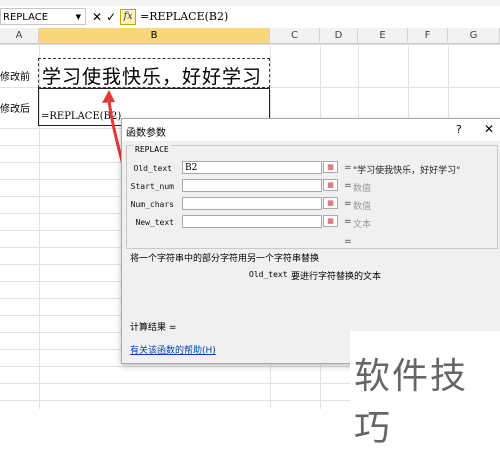 This screenshot has width=500, height=451. What do you see at coordinates (184, 16) in the screenshot?
I see `formula-input: =REPLACE(B2)` at bounding box center [184, 16].